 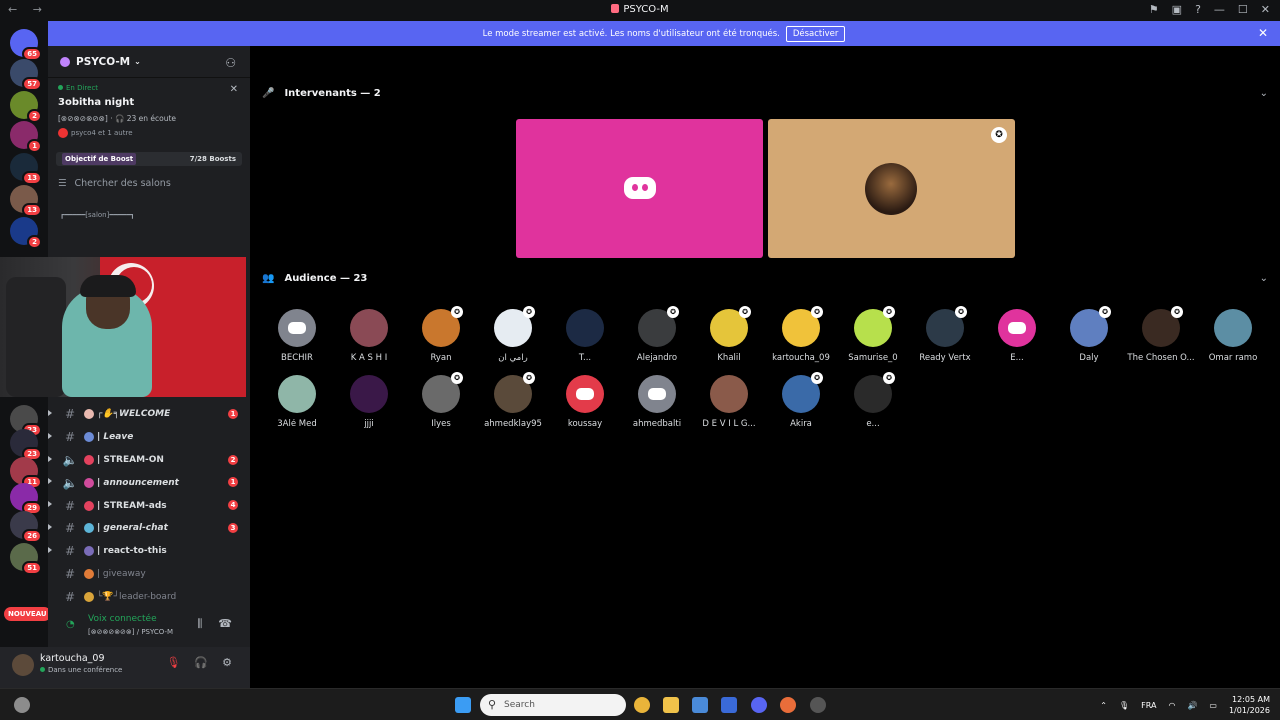 What do you see at coordinates (26, 445) in the screenshot?
I see `server-icon: 23` at bounding box center [26, 445].